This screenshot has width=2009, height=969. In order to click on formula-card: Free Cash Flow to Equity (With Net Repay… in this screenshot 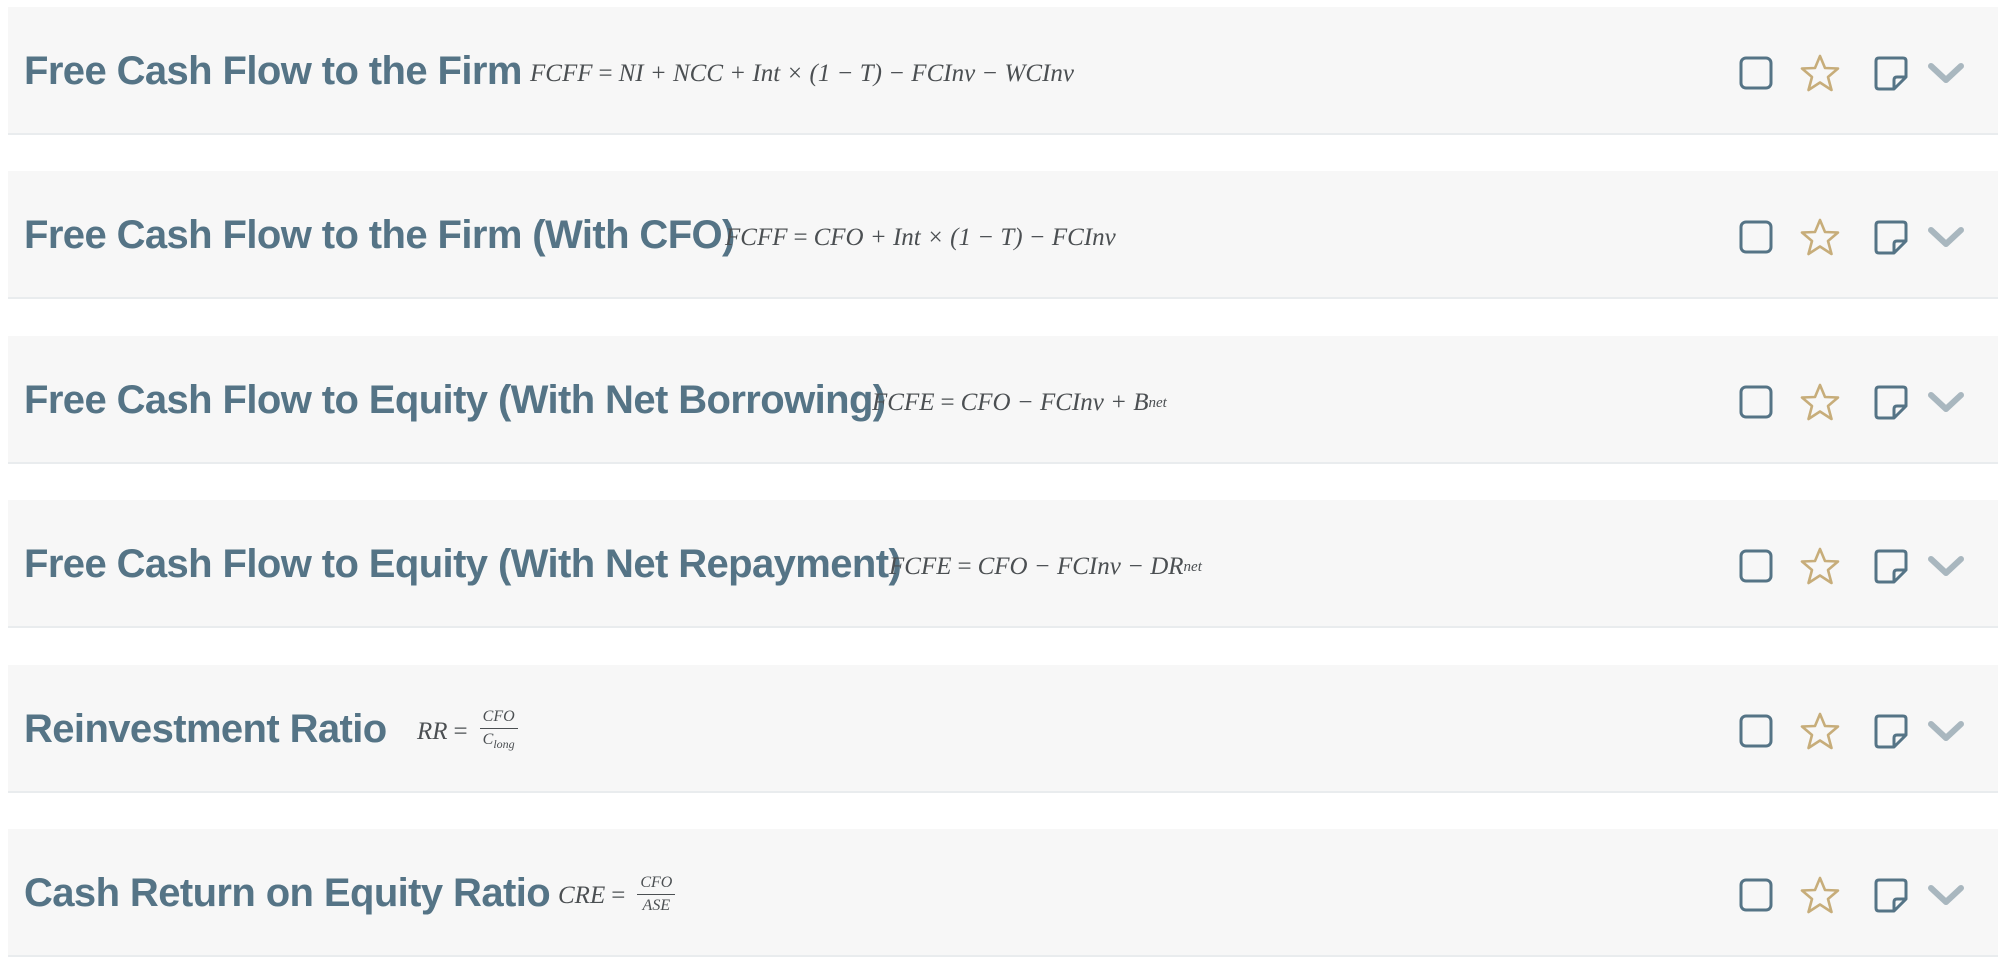, I will do `click(1003, 564)`.